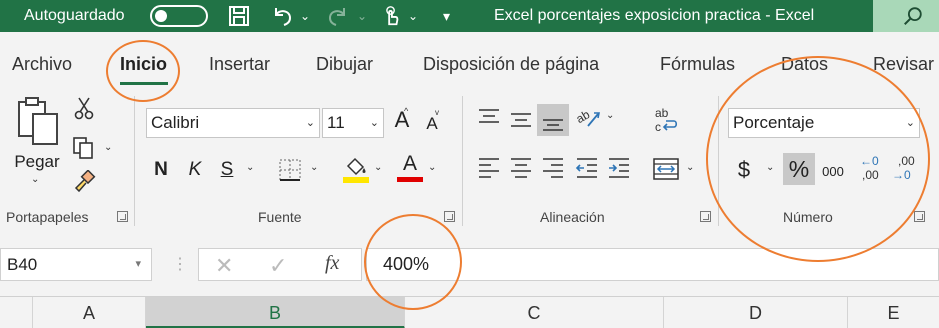  I want to click on font-launcher-icon, so click(449, 216).